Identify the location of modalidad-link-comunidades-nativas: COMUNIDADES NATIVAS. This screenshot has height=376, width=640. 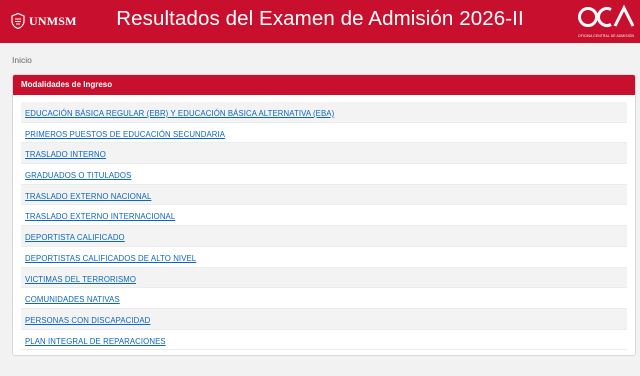
(72, 299).